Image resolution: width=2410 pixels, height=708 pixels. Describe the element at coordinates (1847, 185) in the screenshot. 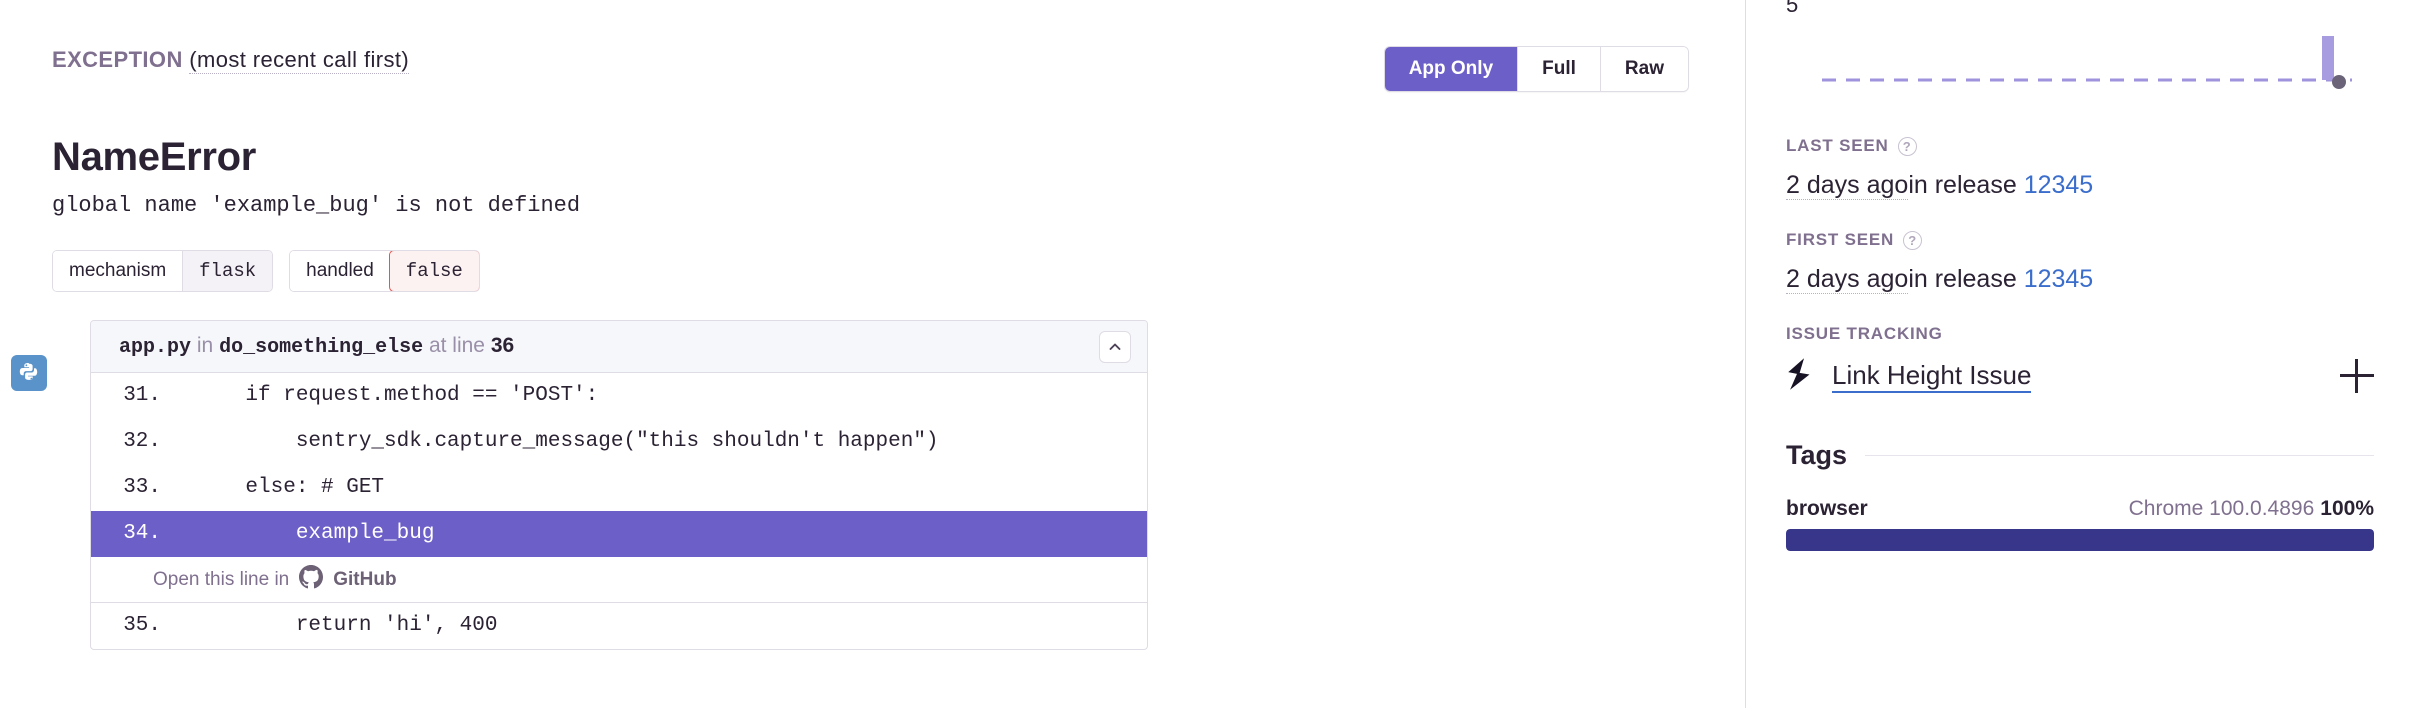

I see `last-seen-ago: 2 days ago` at that location.